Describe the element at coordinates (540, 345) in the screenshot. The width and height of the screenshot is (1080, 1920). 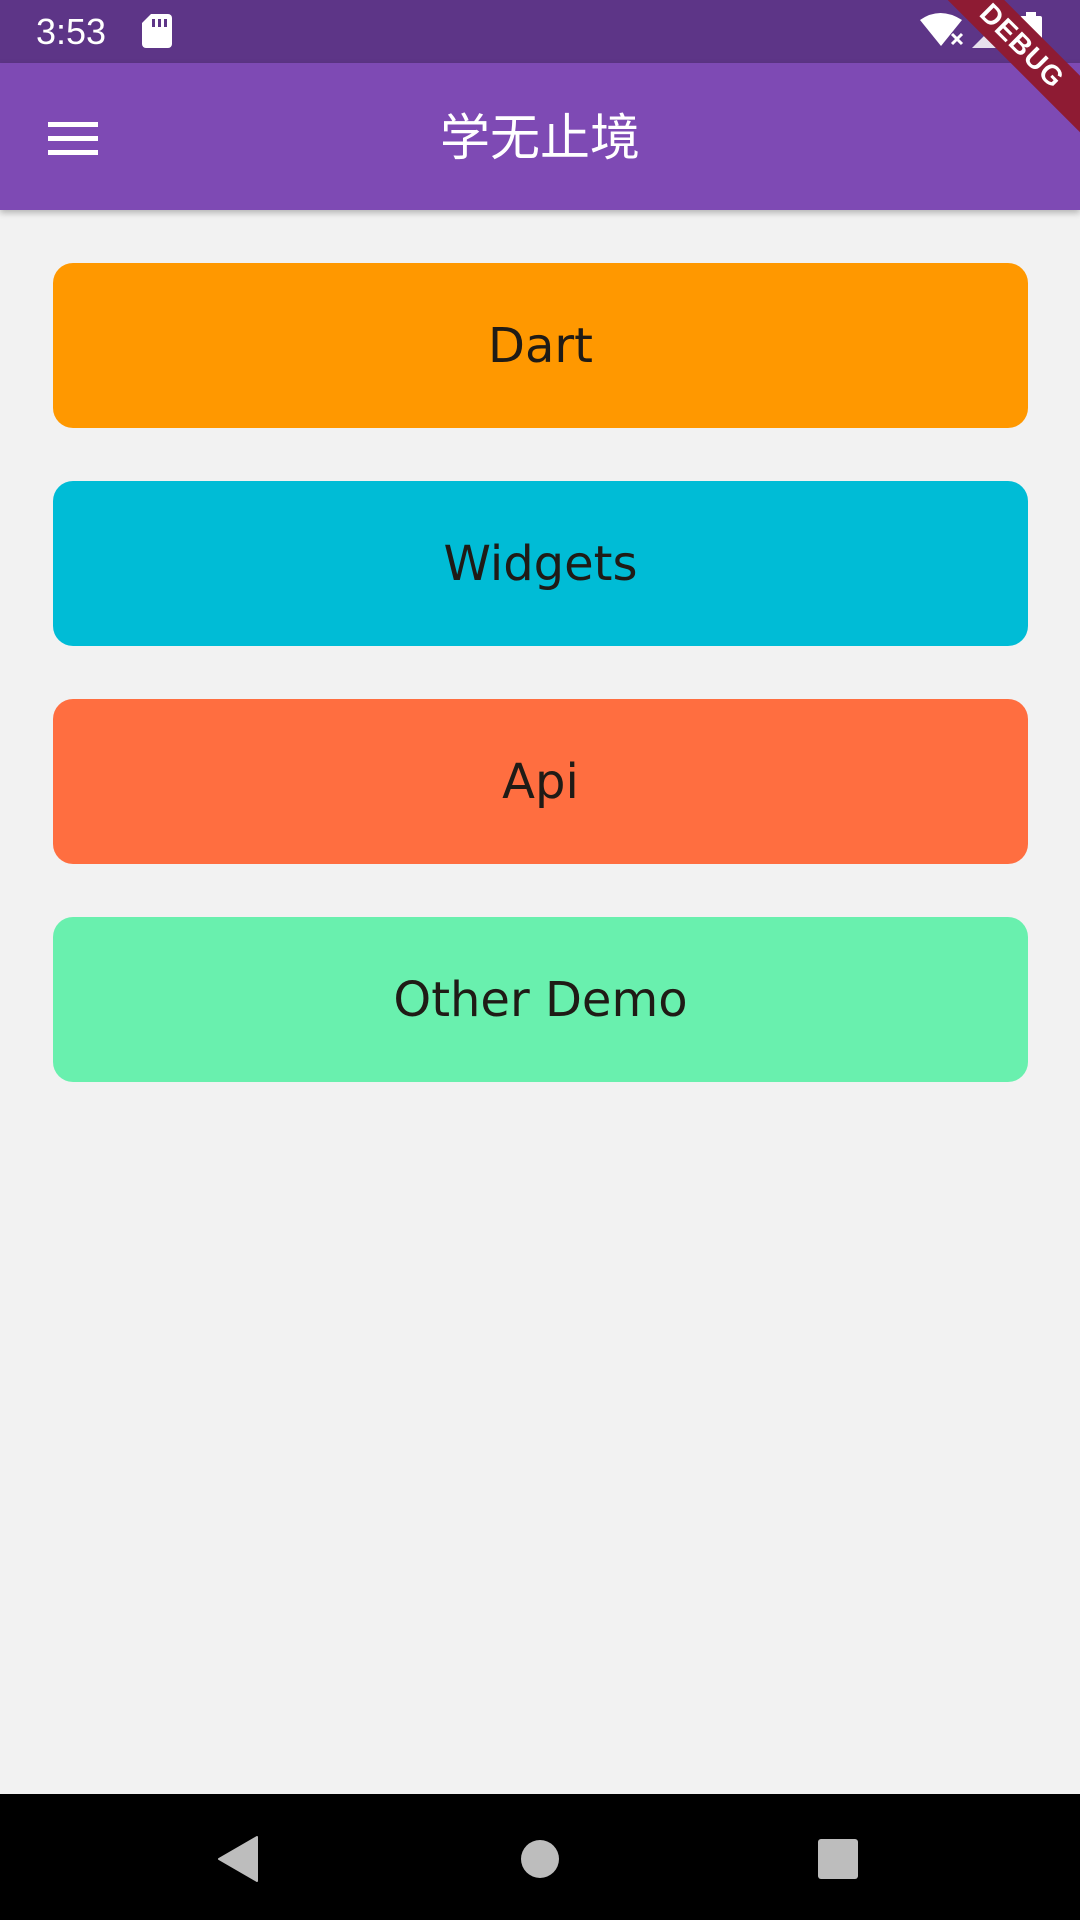
I see `dart-button: Dart` at that location.